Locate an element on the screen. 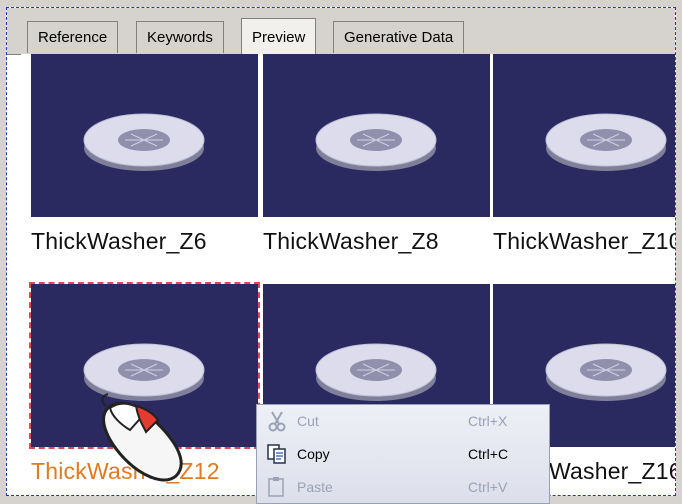 The image size is (682, 504). menu-shortcut: Ctrl+X is located at coordinates (488, 421).